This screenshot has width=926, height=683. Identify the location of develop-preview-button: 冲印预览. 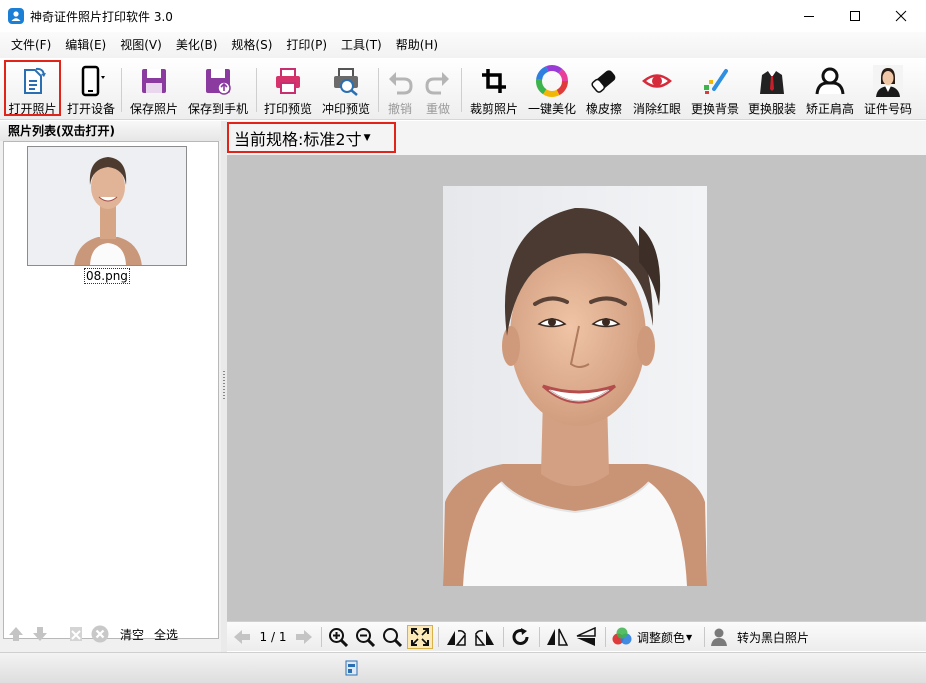
(346, 88).